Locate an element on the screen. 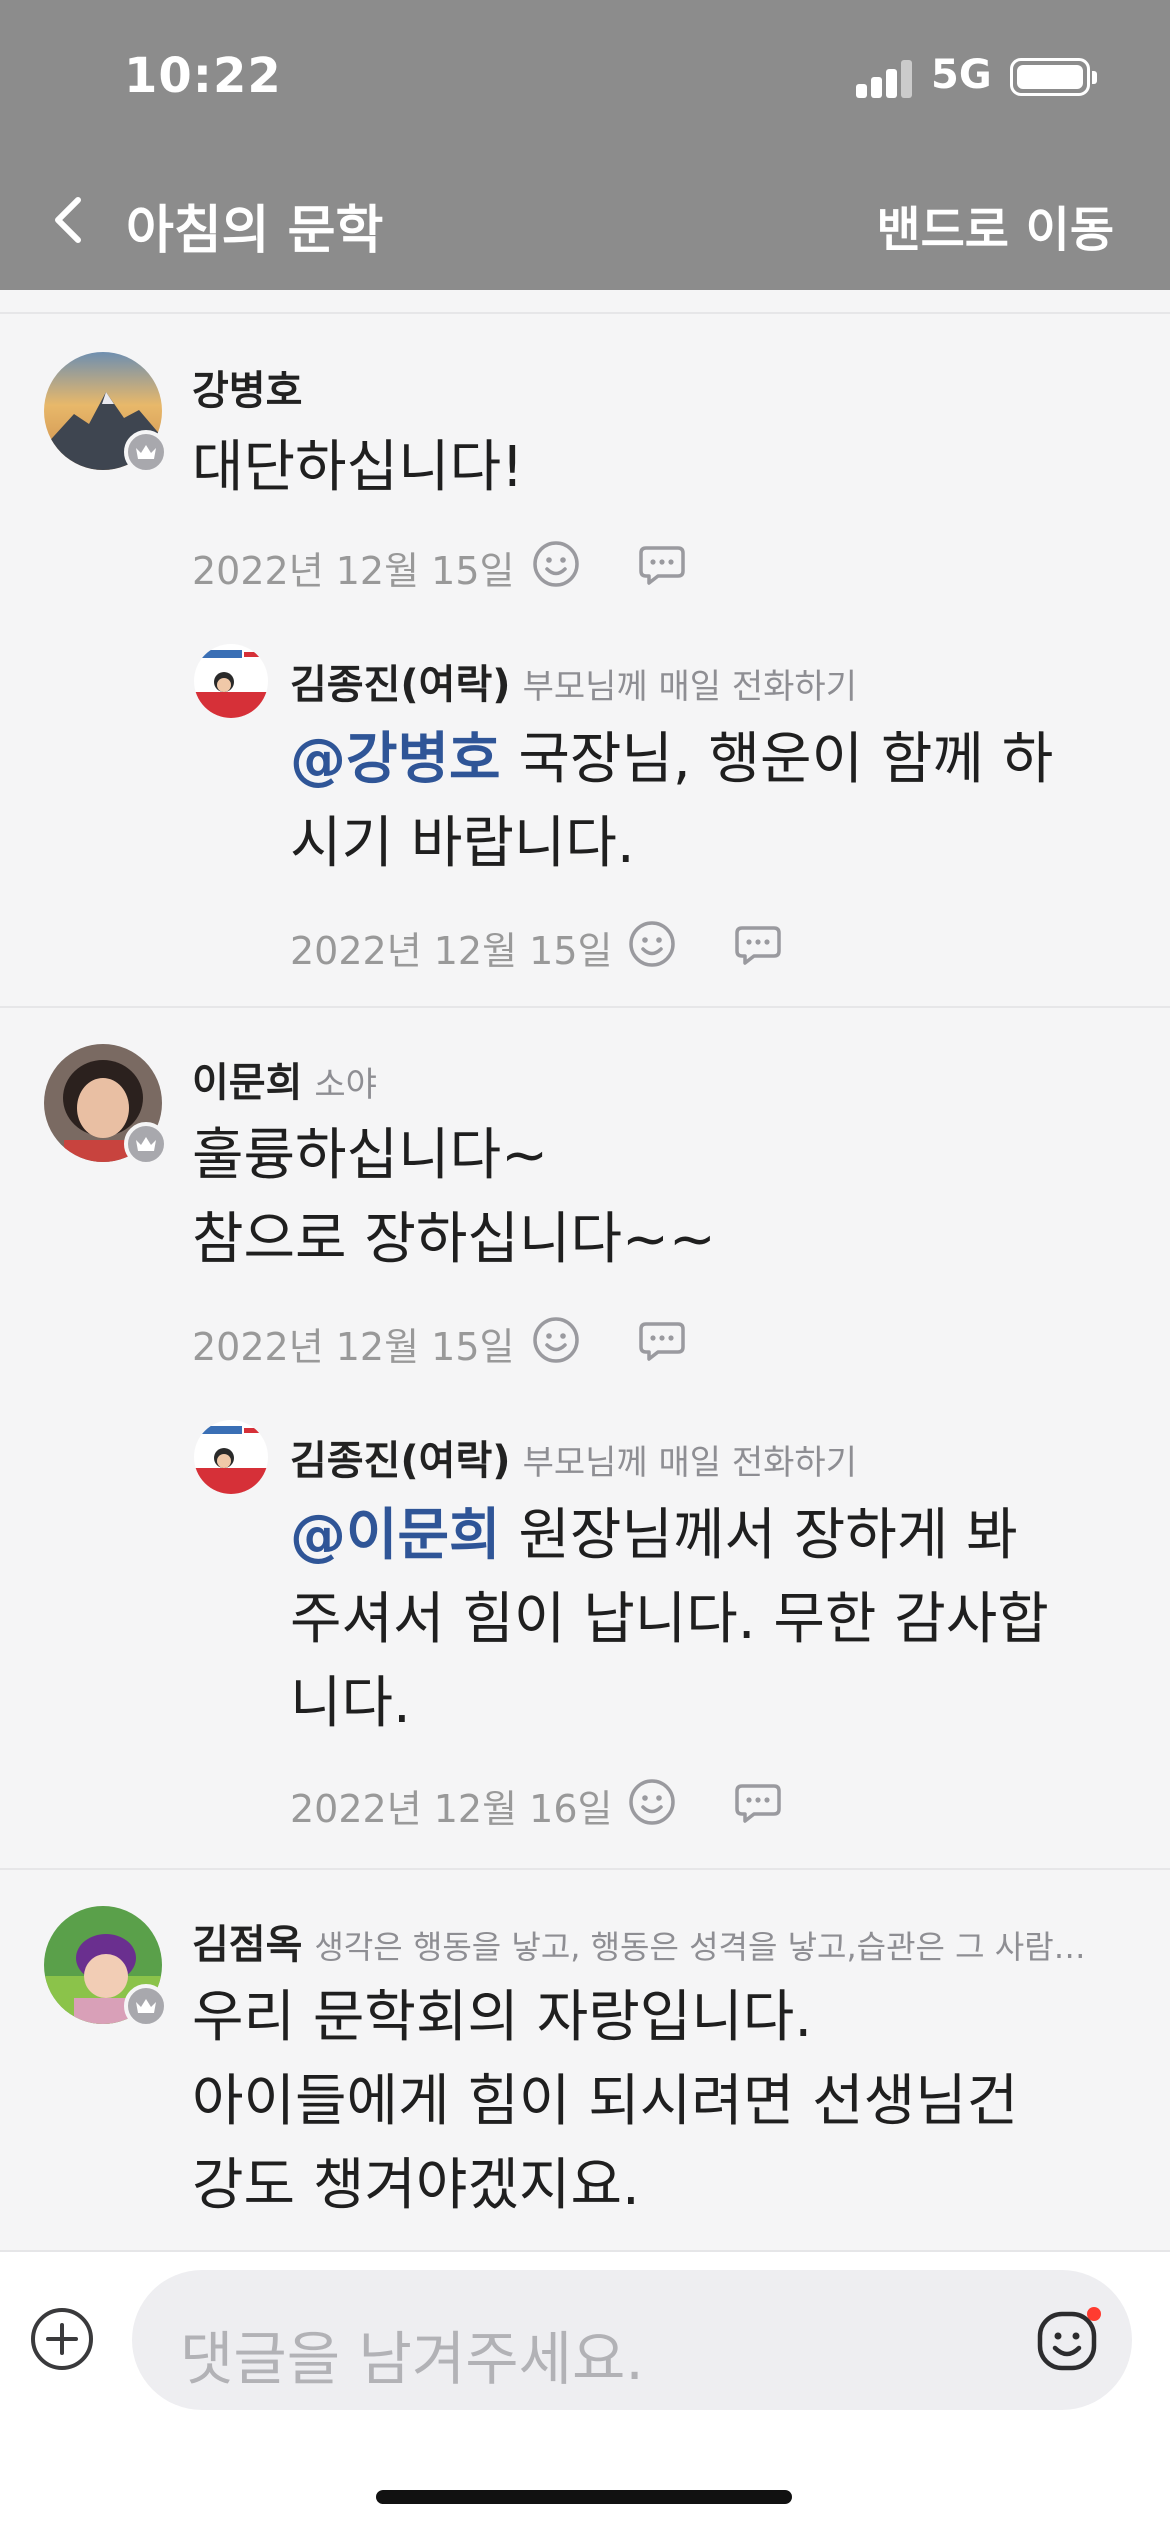 Image resolution: width=1170 pixels, height=2532 pixels. comment-text: 훌륭하십니다~ 참으로 장하십니다~~ is located at coordinates (454, 1198).